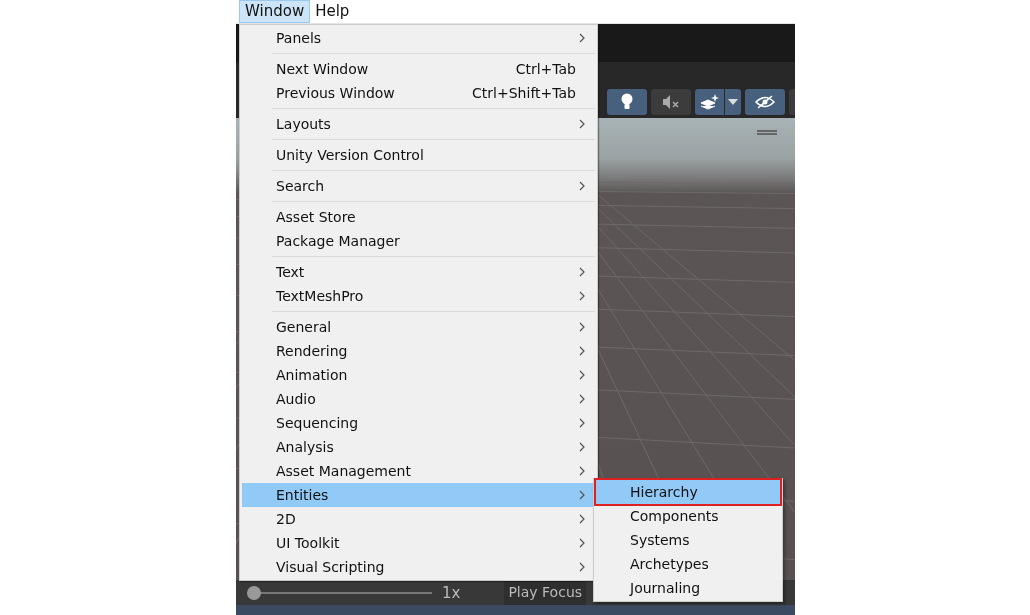  I want to click on effects-toggle, so click(709, 102).